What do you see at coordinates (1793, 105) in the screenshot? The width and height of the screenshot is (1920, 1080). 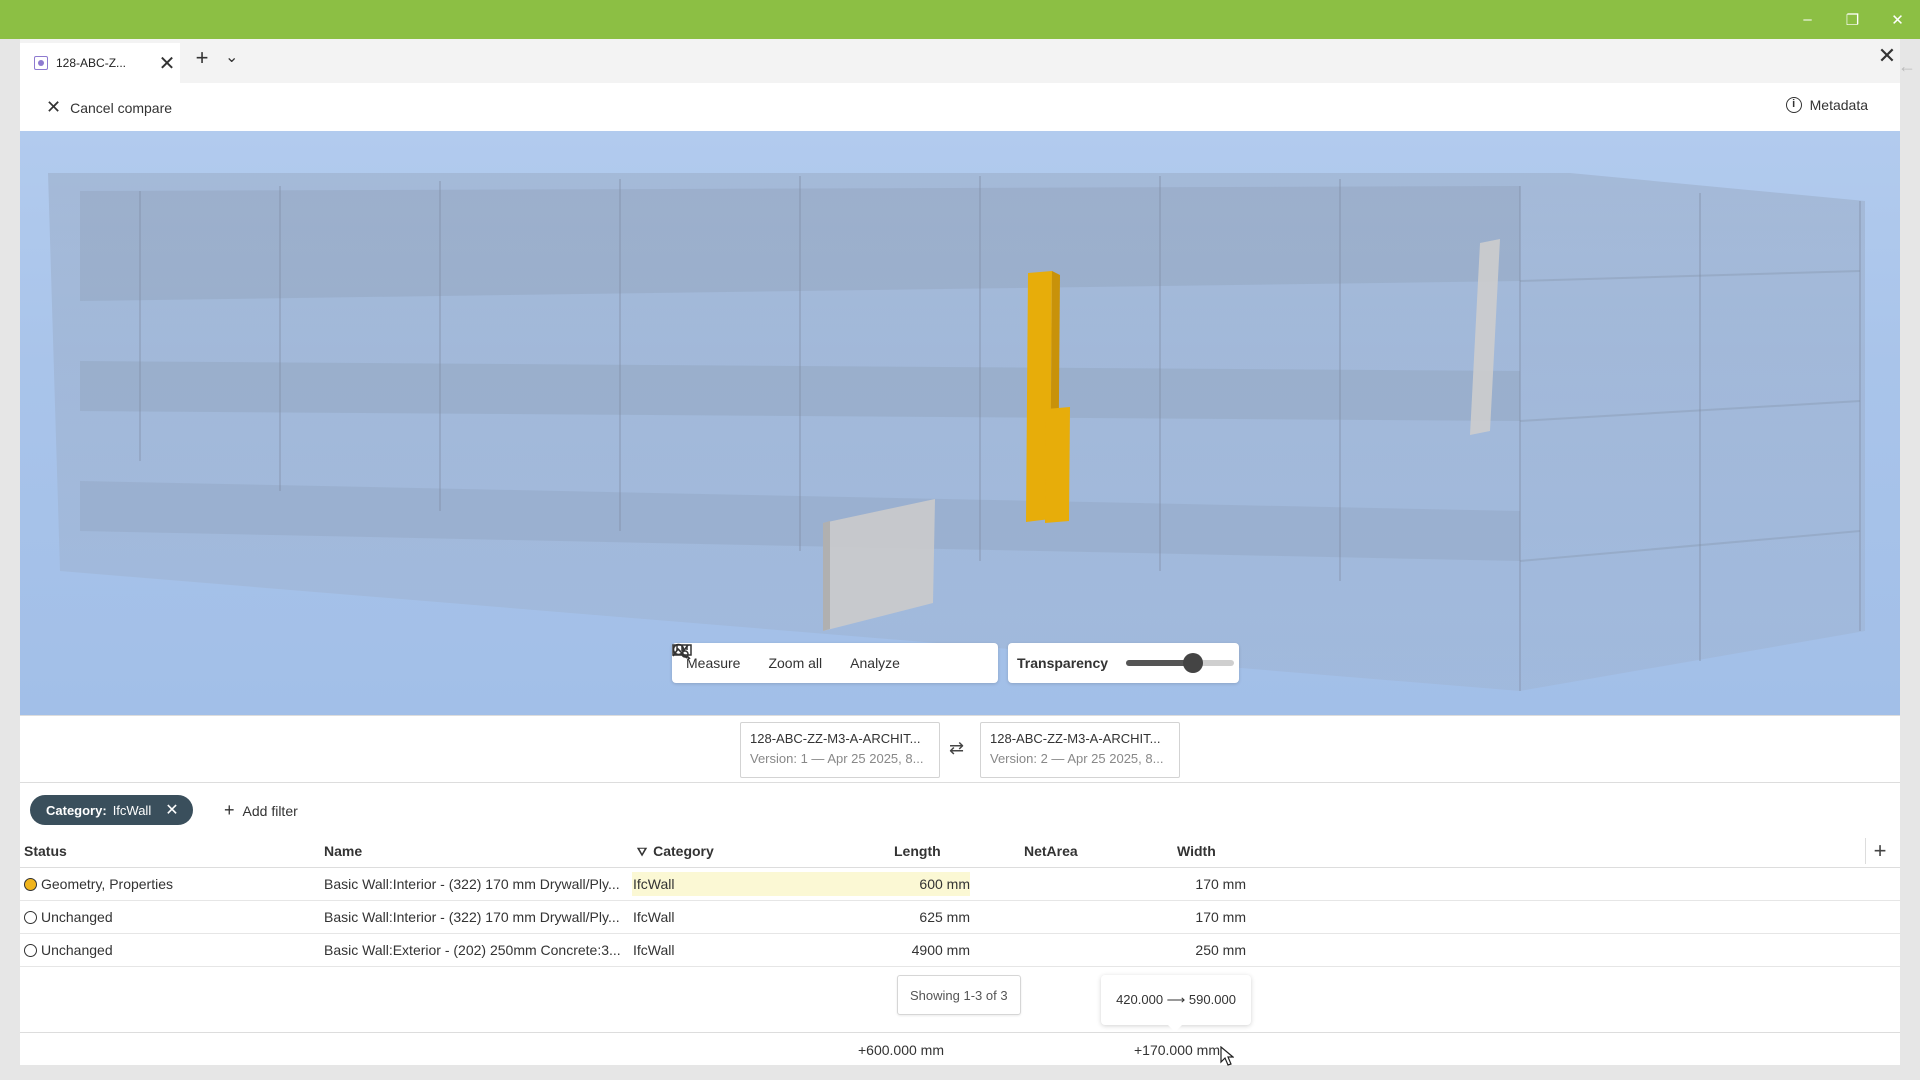 I see `info-icon: i` at bounding box center [1793, 105].